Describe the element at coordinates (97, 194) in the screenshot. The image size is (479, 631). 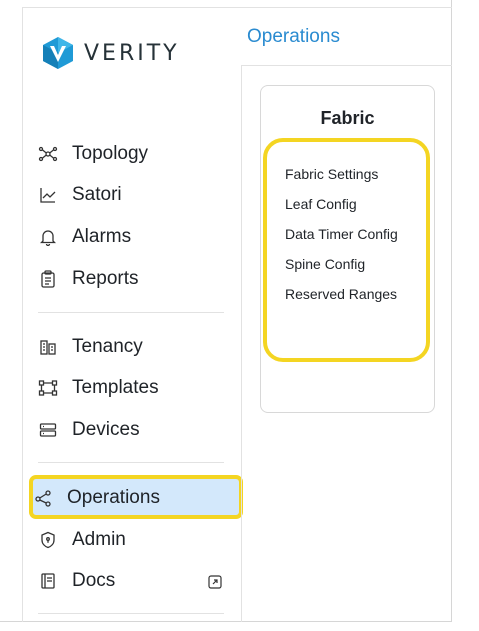
I see `sidebar-item-label: Satori` at that location.